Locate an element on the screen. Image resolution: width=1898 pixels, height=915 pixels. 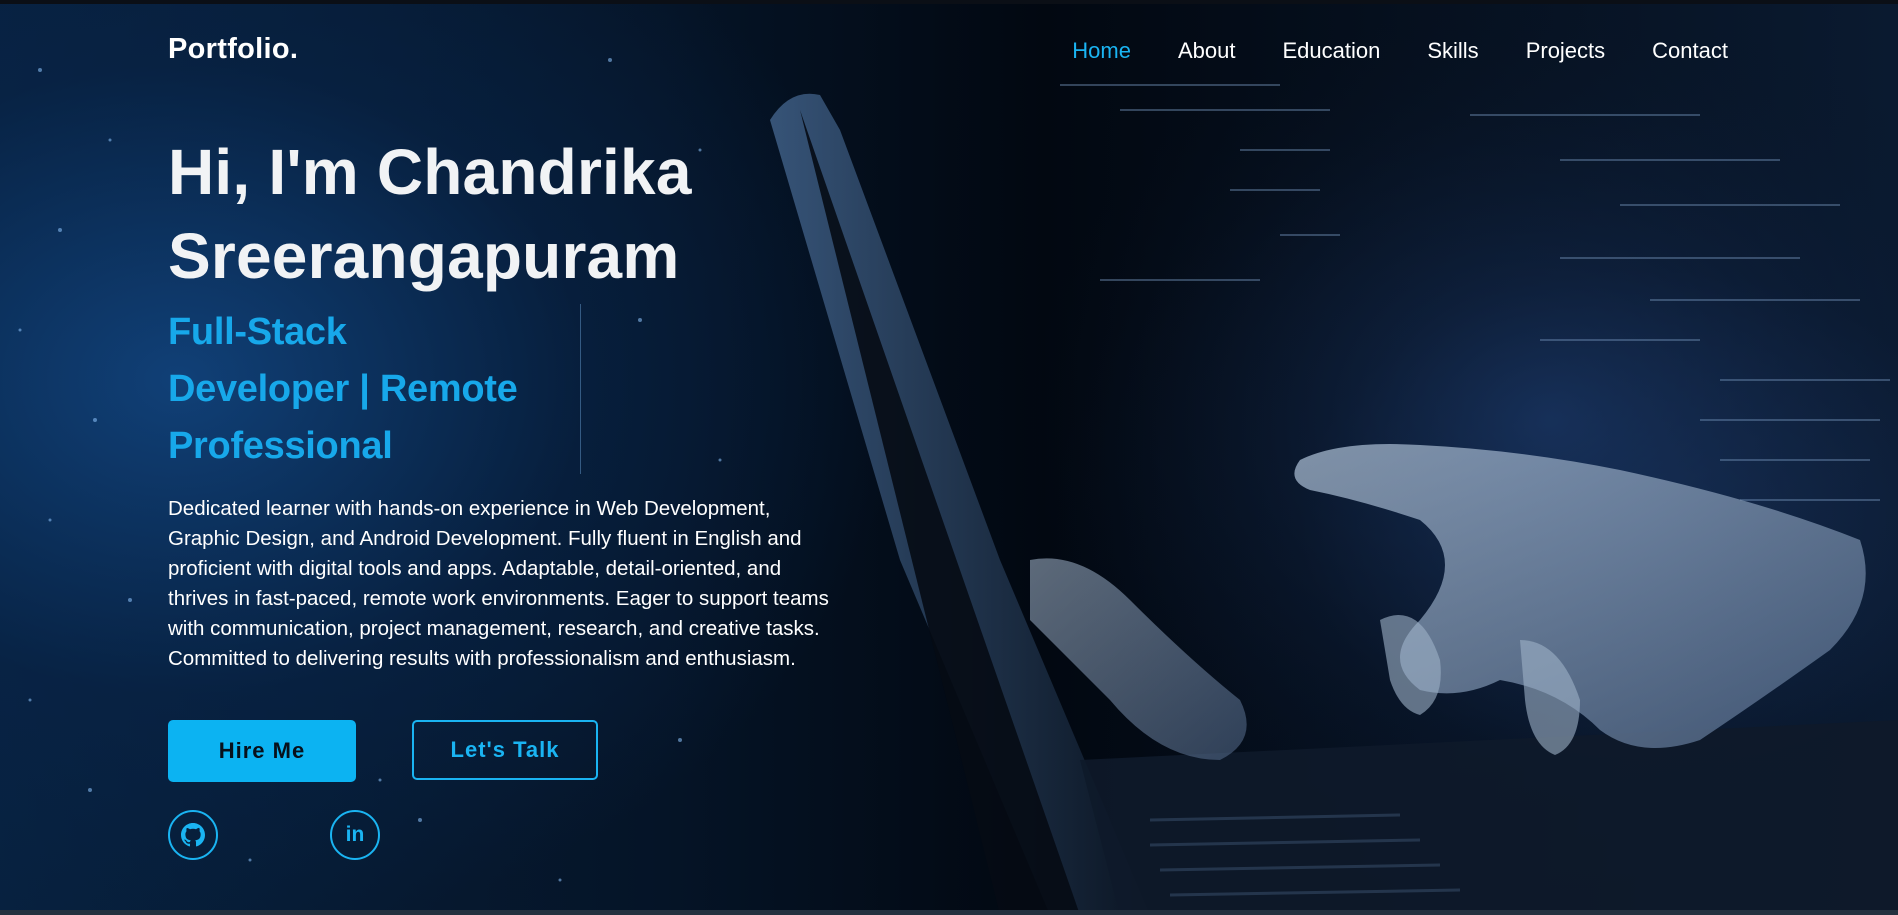
lets-talk-button: Let's Talk is located at coordinates (505, 750).